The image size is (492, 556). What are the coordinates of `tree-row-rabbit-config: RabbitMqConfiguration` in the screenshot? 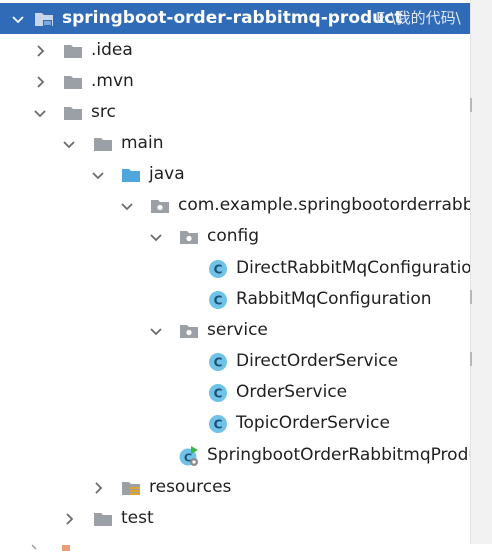 It's located at (235, 299).